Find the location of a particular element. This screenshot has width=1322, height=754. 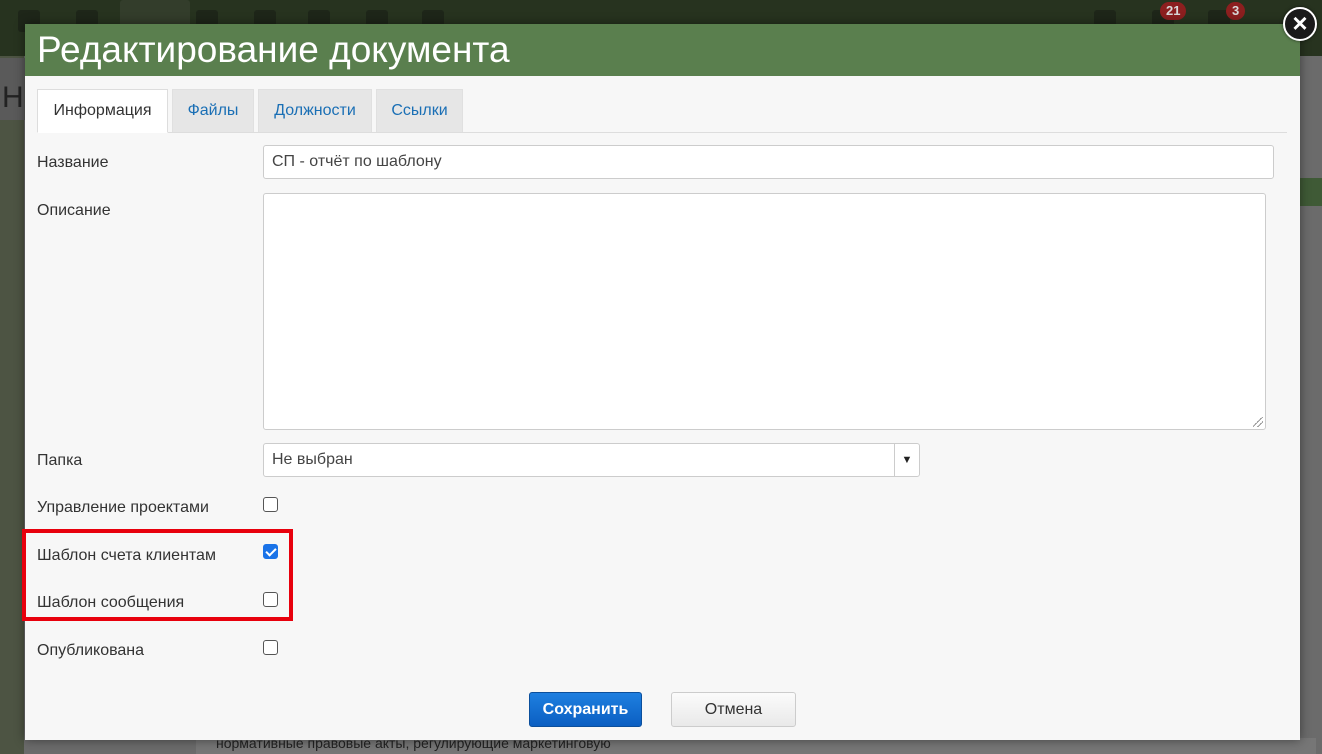

close-icon: × is located at coordinates (1300, 23).